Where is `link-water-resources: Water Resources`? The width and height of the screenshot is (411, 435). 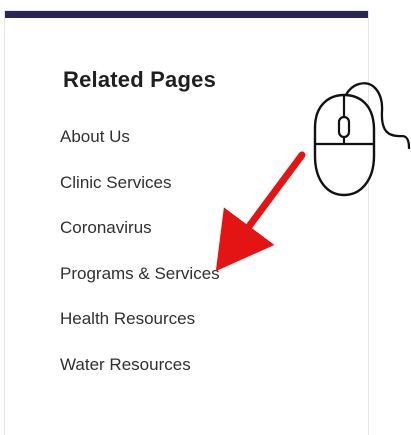 link-water-resources: Water Resources is located at coordinates (140, 379).